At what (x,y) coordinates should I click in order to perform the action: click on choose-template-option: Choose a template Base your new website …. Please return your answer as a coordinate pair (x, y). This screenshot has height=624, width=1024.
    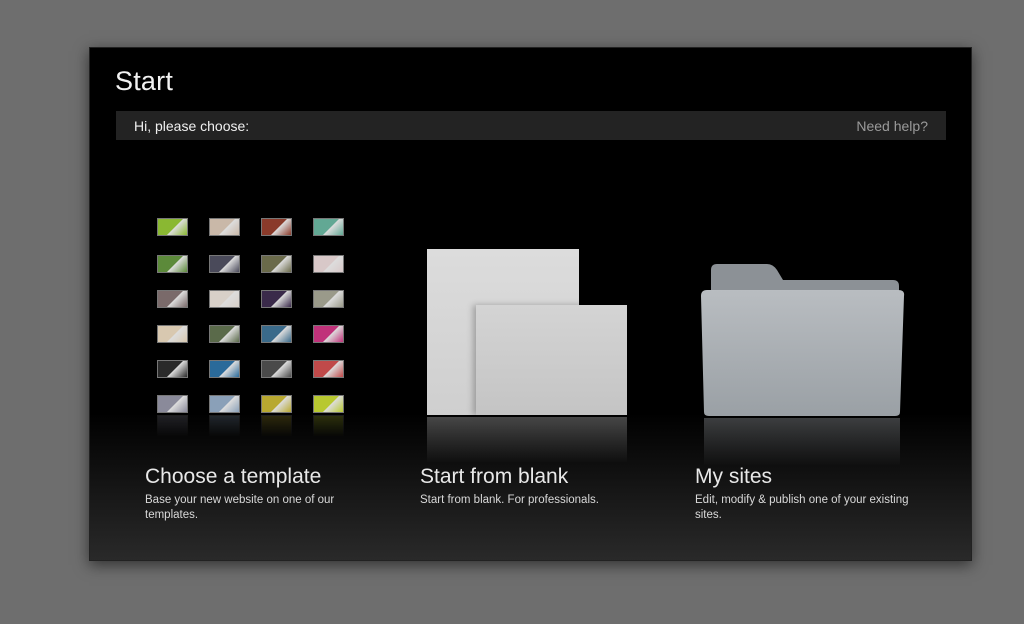
    Looking at the image, I should click on (265, 373).